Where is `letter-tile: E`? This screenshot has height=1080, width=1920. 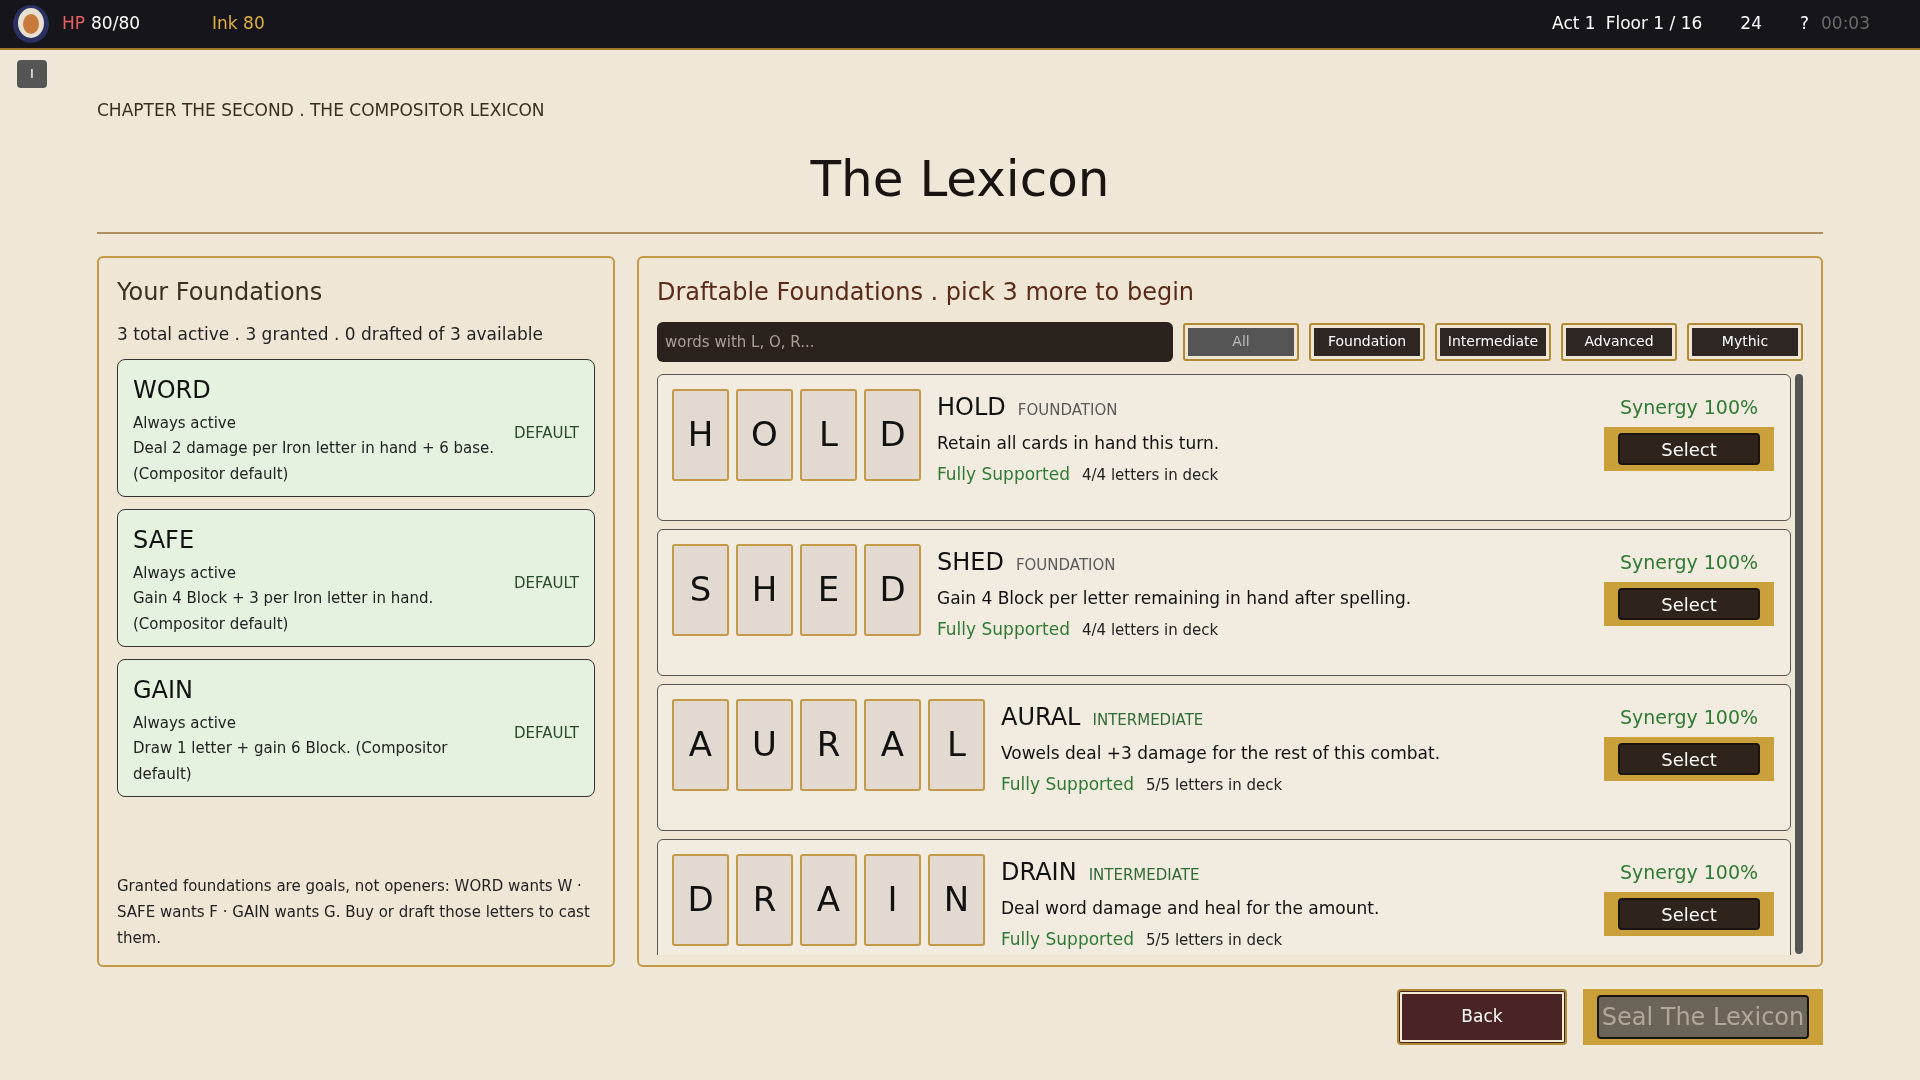 letter-tile: E is located at coordinates (828, 589).